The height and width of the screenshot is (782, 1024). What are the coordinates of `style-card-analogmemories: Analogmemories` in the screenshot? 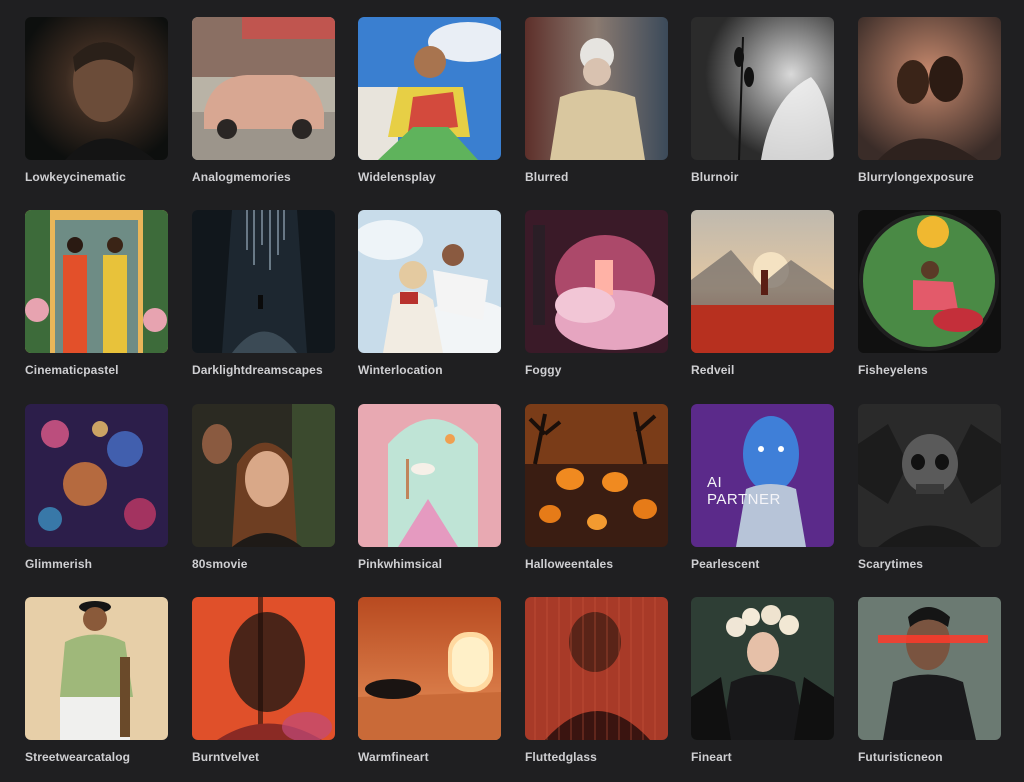 It's located at (263, 100).